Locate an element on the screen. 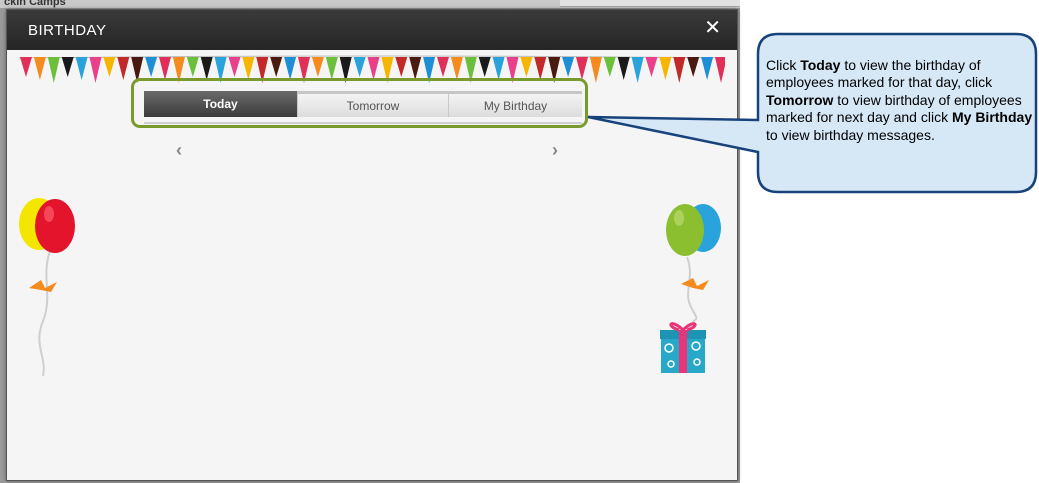 The image size is (1039, 483). birthday-tabs: Today Tomorrow My Birthday is located at coordinates (363, 104).